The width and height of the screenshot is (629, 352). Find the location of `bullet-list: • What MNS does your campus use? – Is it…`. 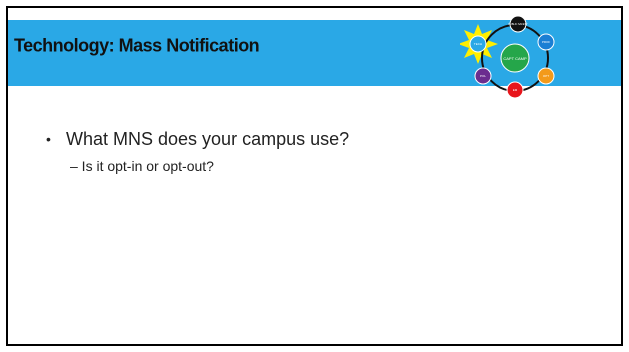

bullet-list: • What MNS does your campus use? – Is it… is located at coordinates (328, 152).